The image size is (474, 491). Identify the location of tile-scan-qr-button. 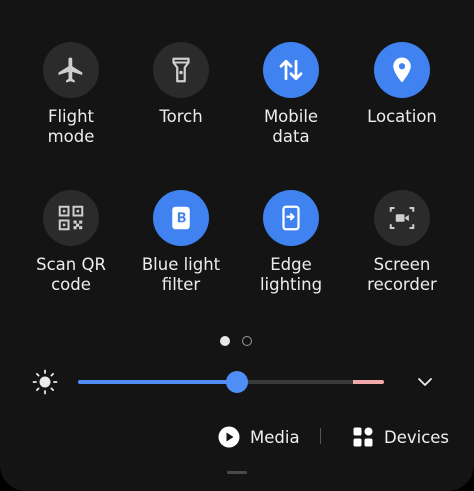
(71, 218).